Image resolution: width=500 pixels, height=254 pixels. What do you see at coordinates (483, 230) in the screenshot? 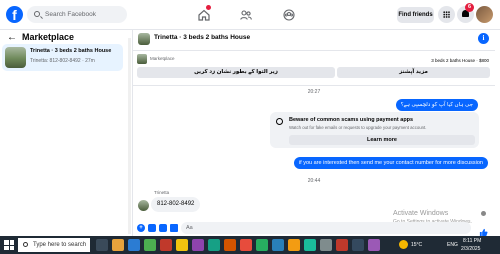
I see `thumbs-up-icon` at bounding box center [483, 230].